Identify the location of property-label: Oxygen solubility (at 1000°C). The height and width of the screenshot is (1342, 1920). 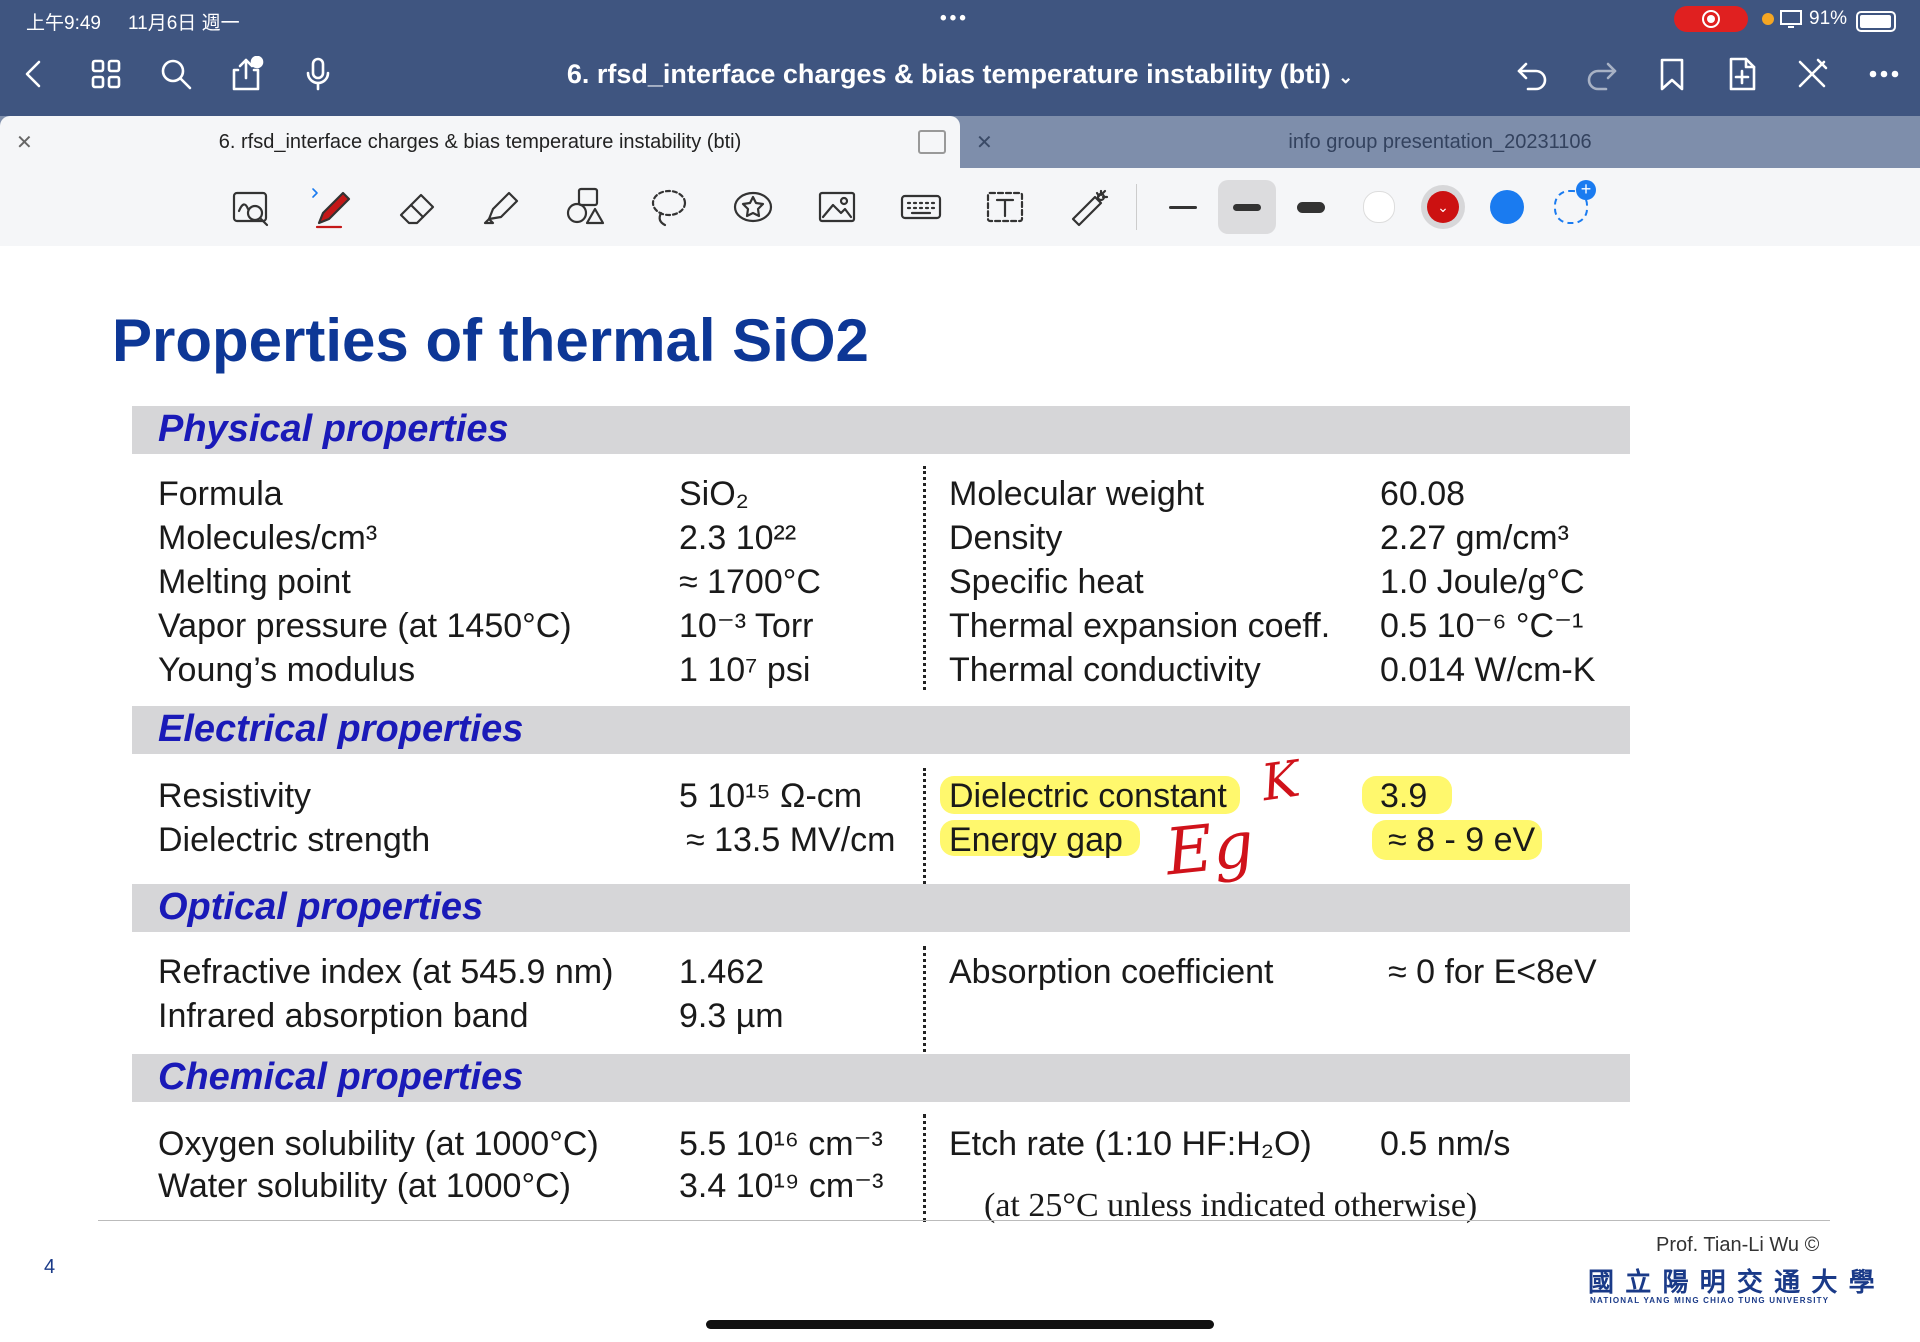
(378, 1144).